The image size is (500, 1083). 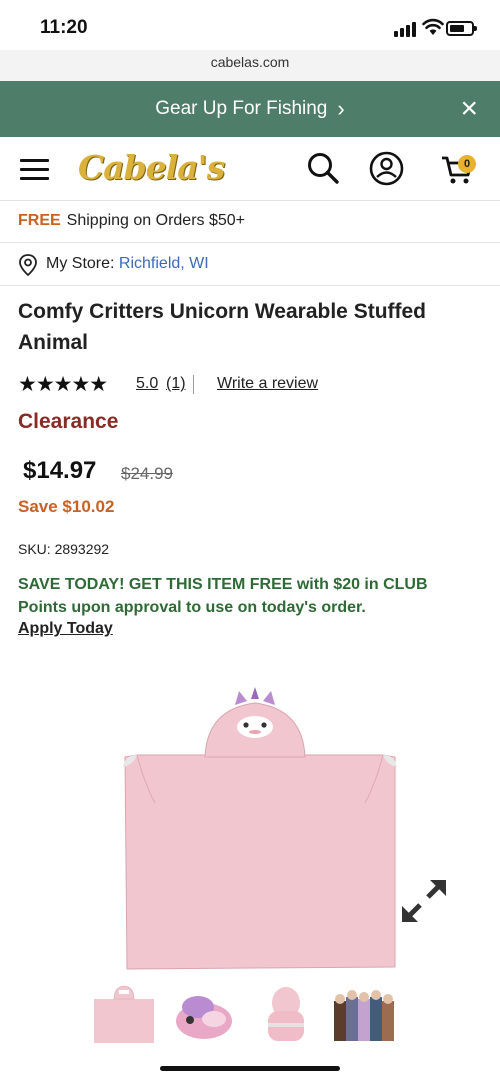 What do you see at coordinates (39, 220) in the screenshot?
I see `free-label: FREE` at bounding box center [39, 220].